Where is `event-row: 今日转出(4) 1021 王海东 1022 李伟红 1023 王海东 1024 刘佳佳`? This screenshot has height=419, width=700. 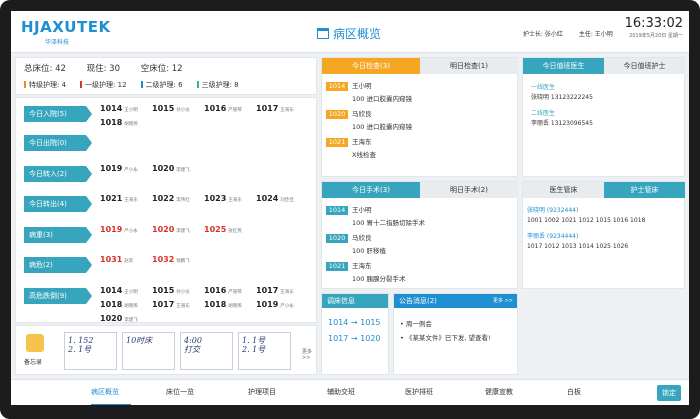 event-row: 今日转出(4) 1021 王海东 1022 李伟红 1023 王海东 1024 刘佳佳 is located at coordinates (170, 203).